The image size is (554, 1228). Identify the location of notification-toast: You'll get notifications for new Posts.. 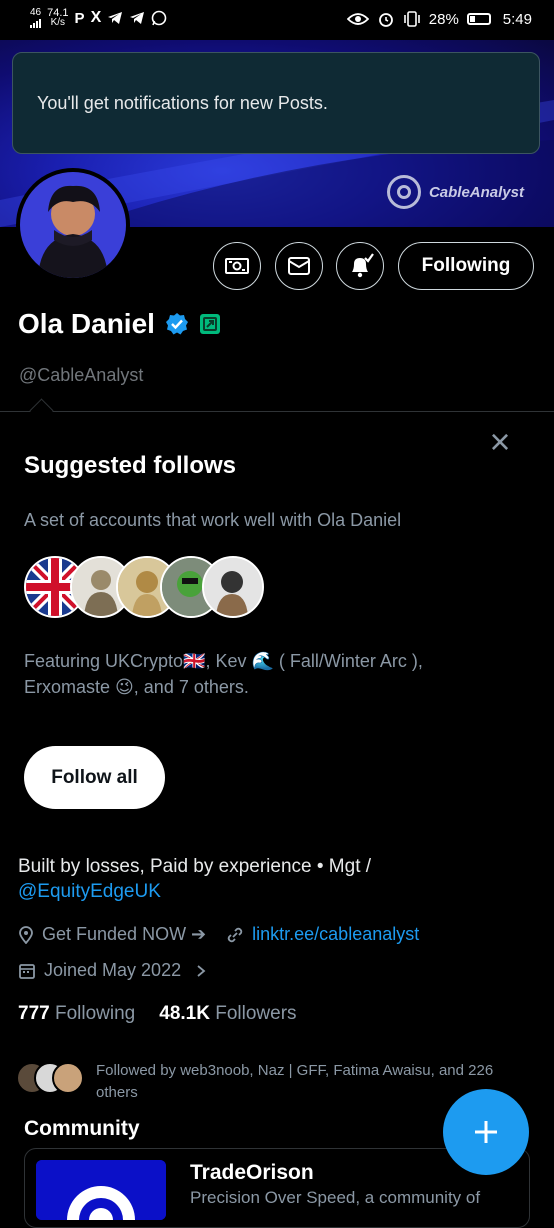
(276, 103).